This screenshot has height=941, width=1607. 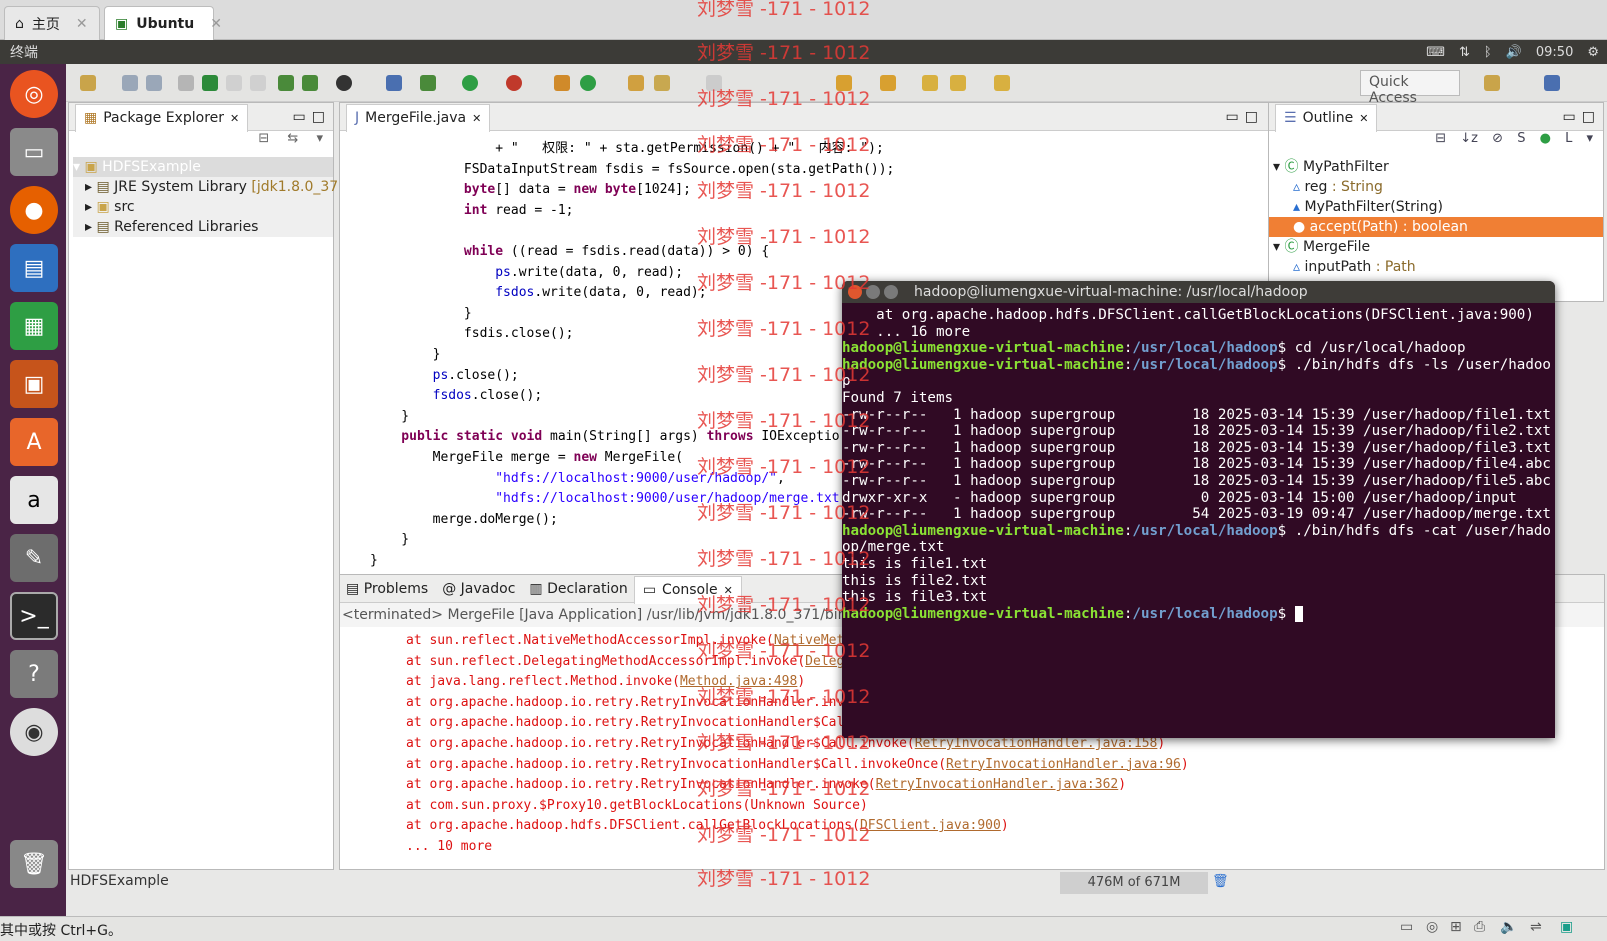 I want to click on dvd-icon: ◉, so click(x=34, y=732).